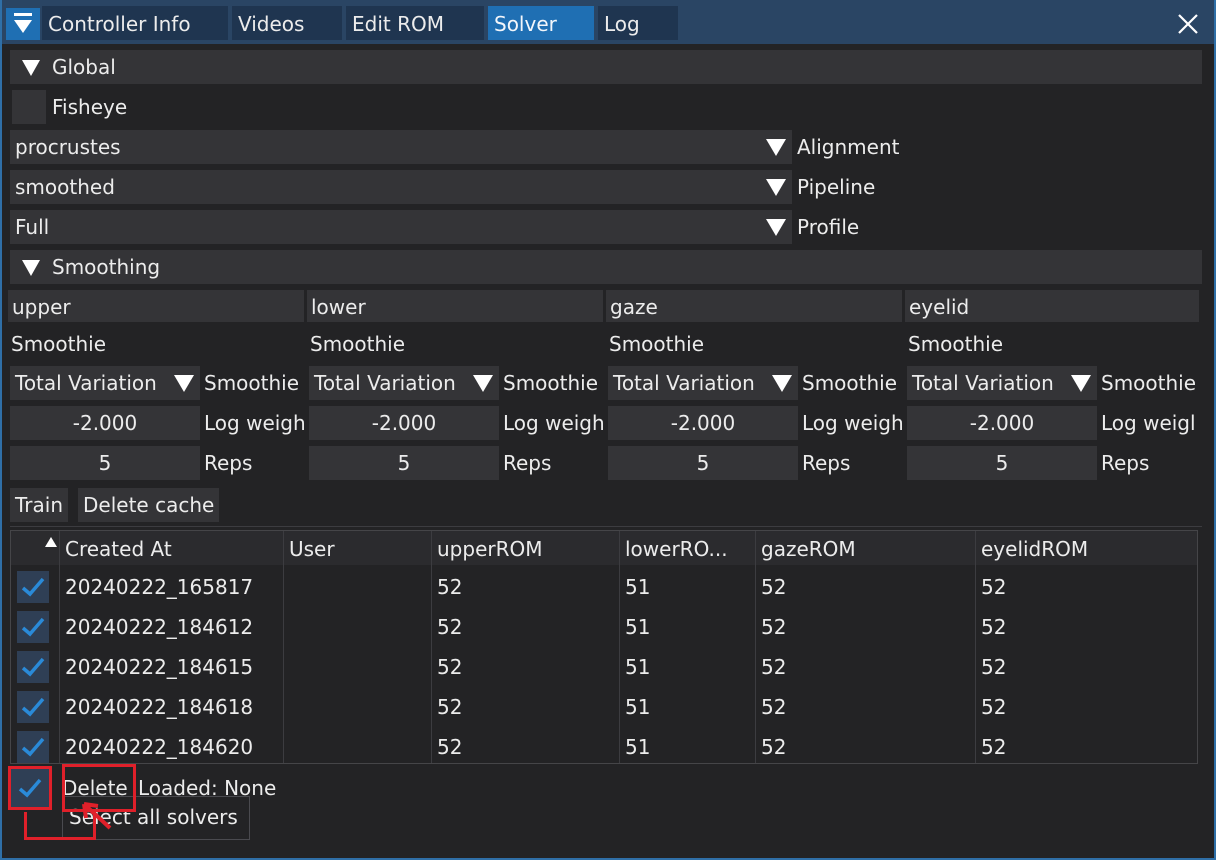 The width and height of the screenshot is (1216, 860). I want to click on pipeline-value: smoothed, so click(65, 187).